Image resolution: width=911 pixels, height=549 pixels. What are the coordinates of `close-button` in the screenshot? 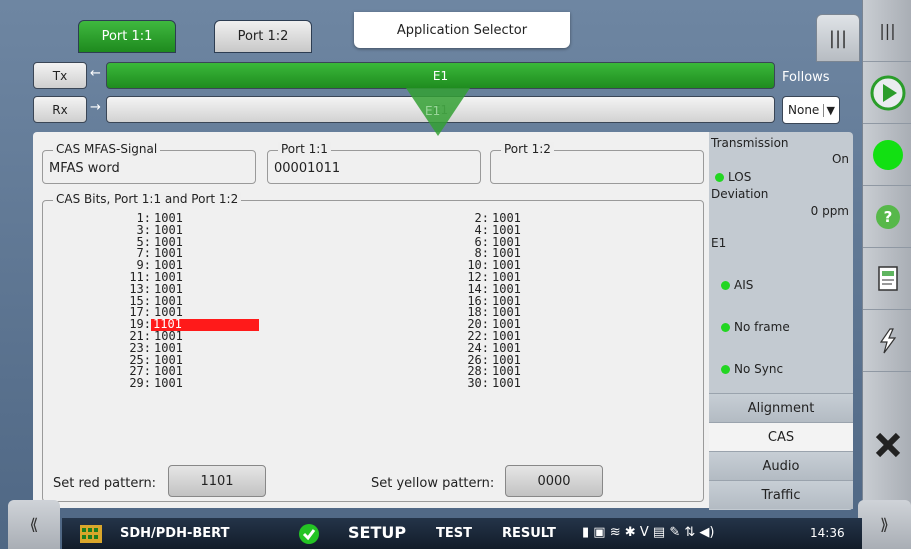 It's located at (887, 445).